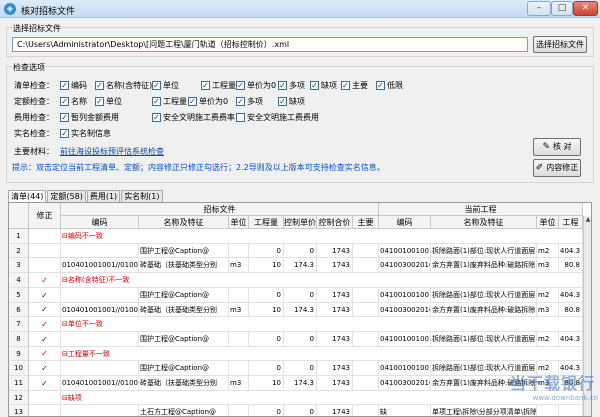 This screenshot has height=417, width=600. What do you see at coordinates (199, 117) in the screenshot?
I see `option-label: 安全文明施工费费率` at bounding box center [199, 117].